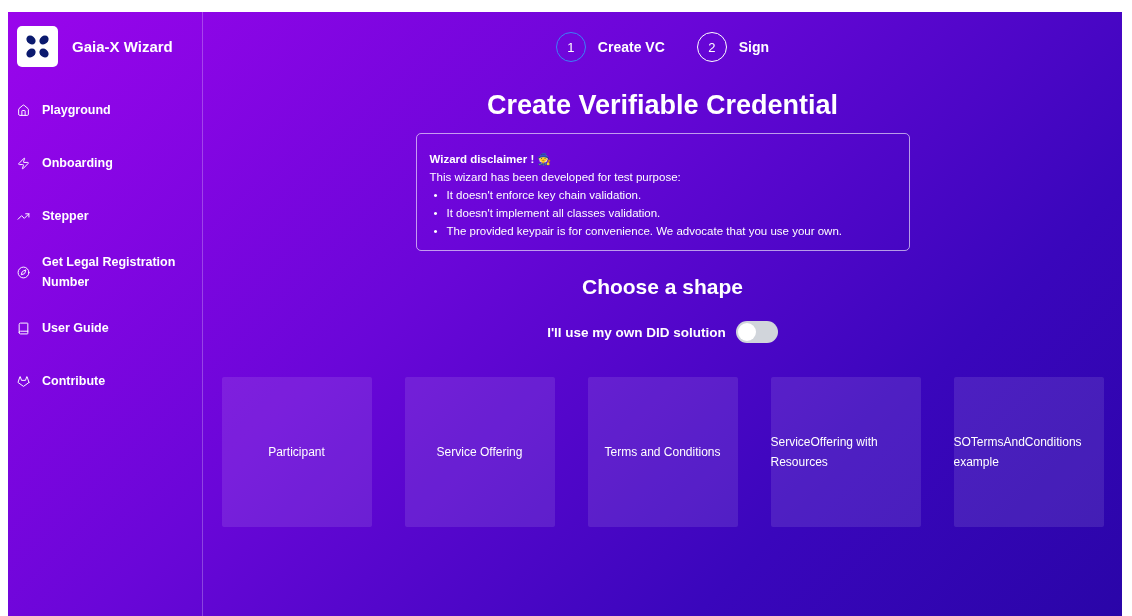 The image size is (1132, 616). What do you see at coordinates (555, 177) in the screenshot?
I see `disclaimer-text: This wizard has been developed for test purpose:` at bounding box center [555, 177].